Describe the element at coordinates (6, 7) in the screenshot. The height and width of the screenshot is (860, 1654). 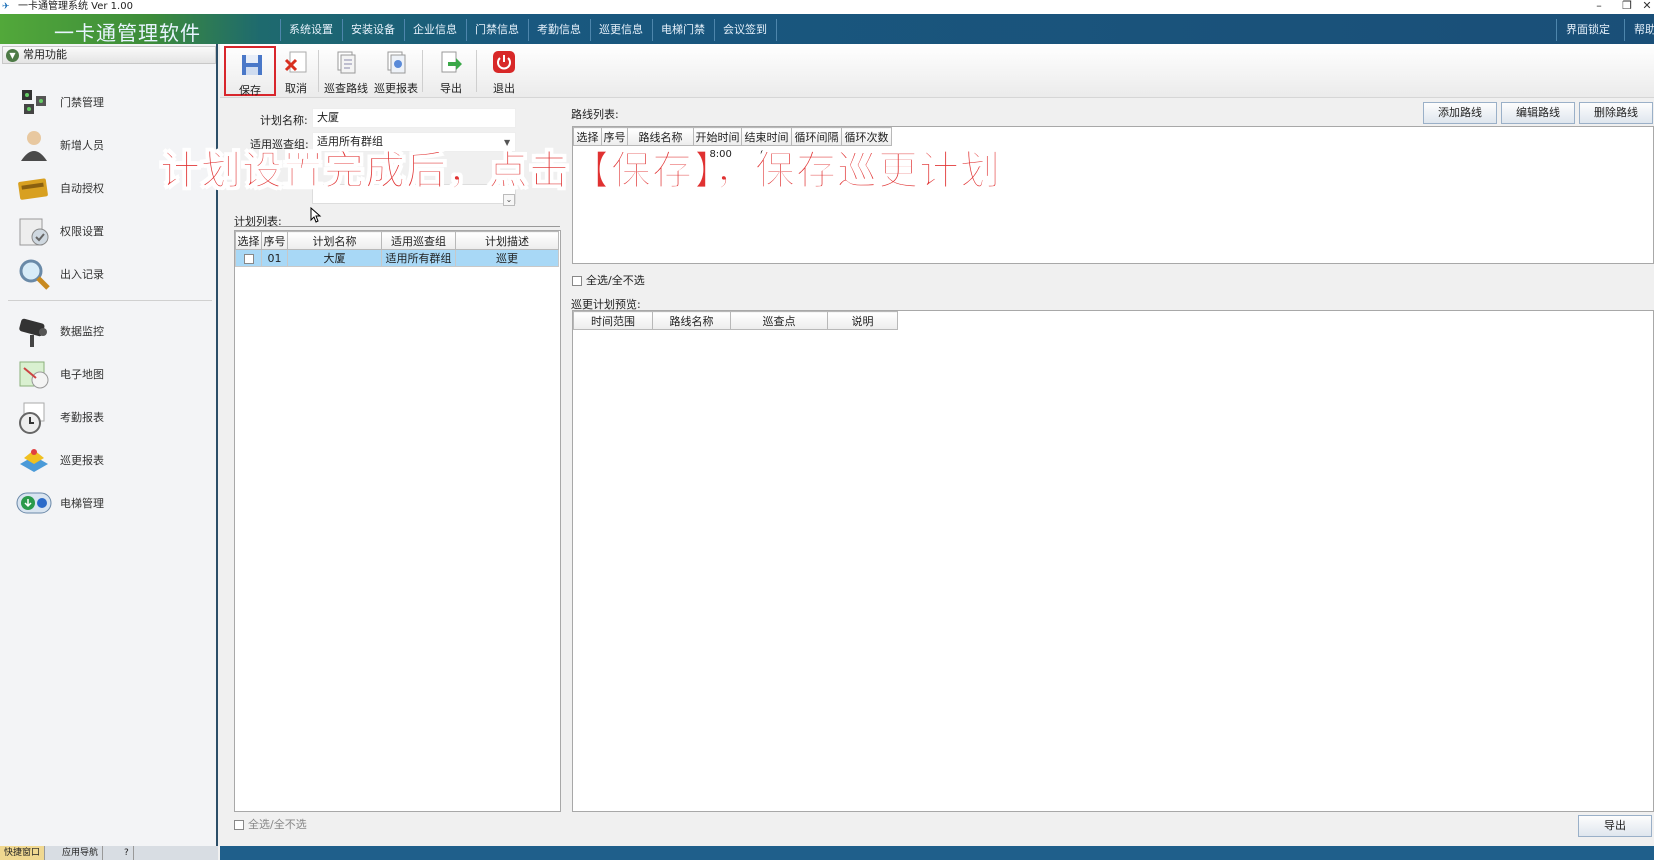
I see `app-icon: ✈` at that location.